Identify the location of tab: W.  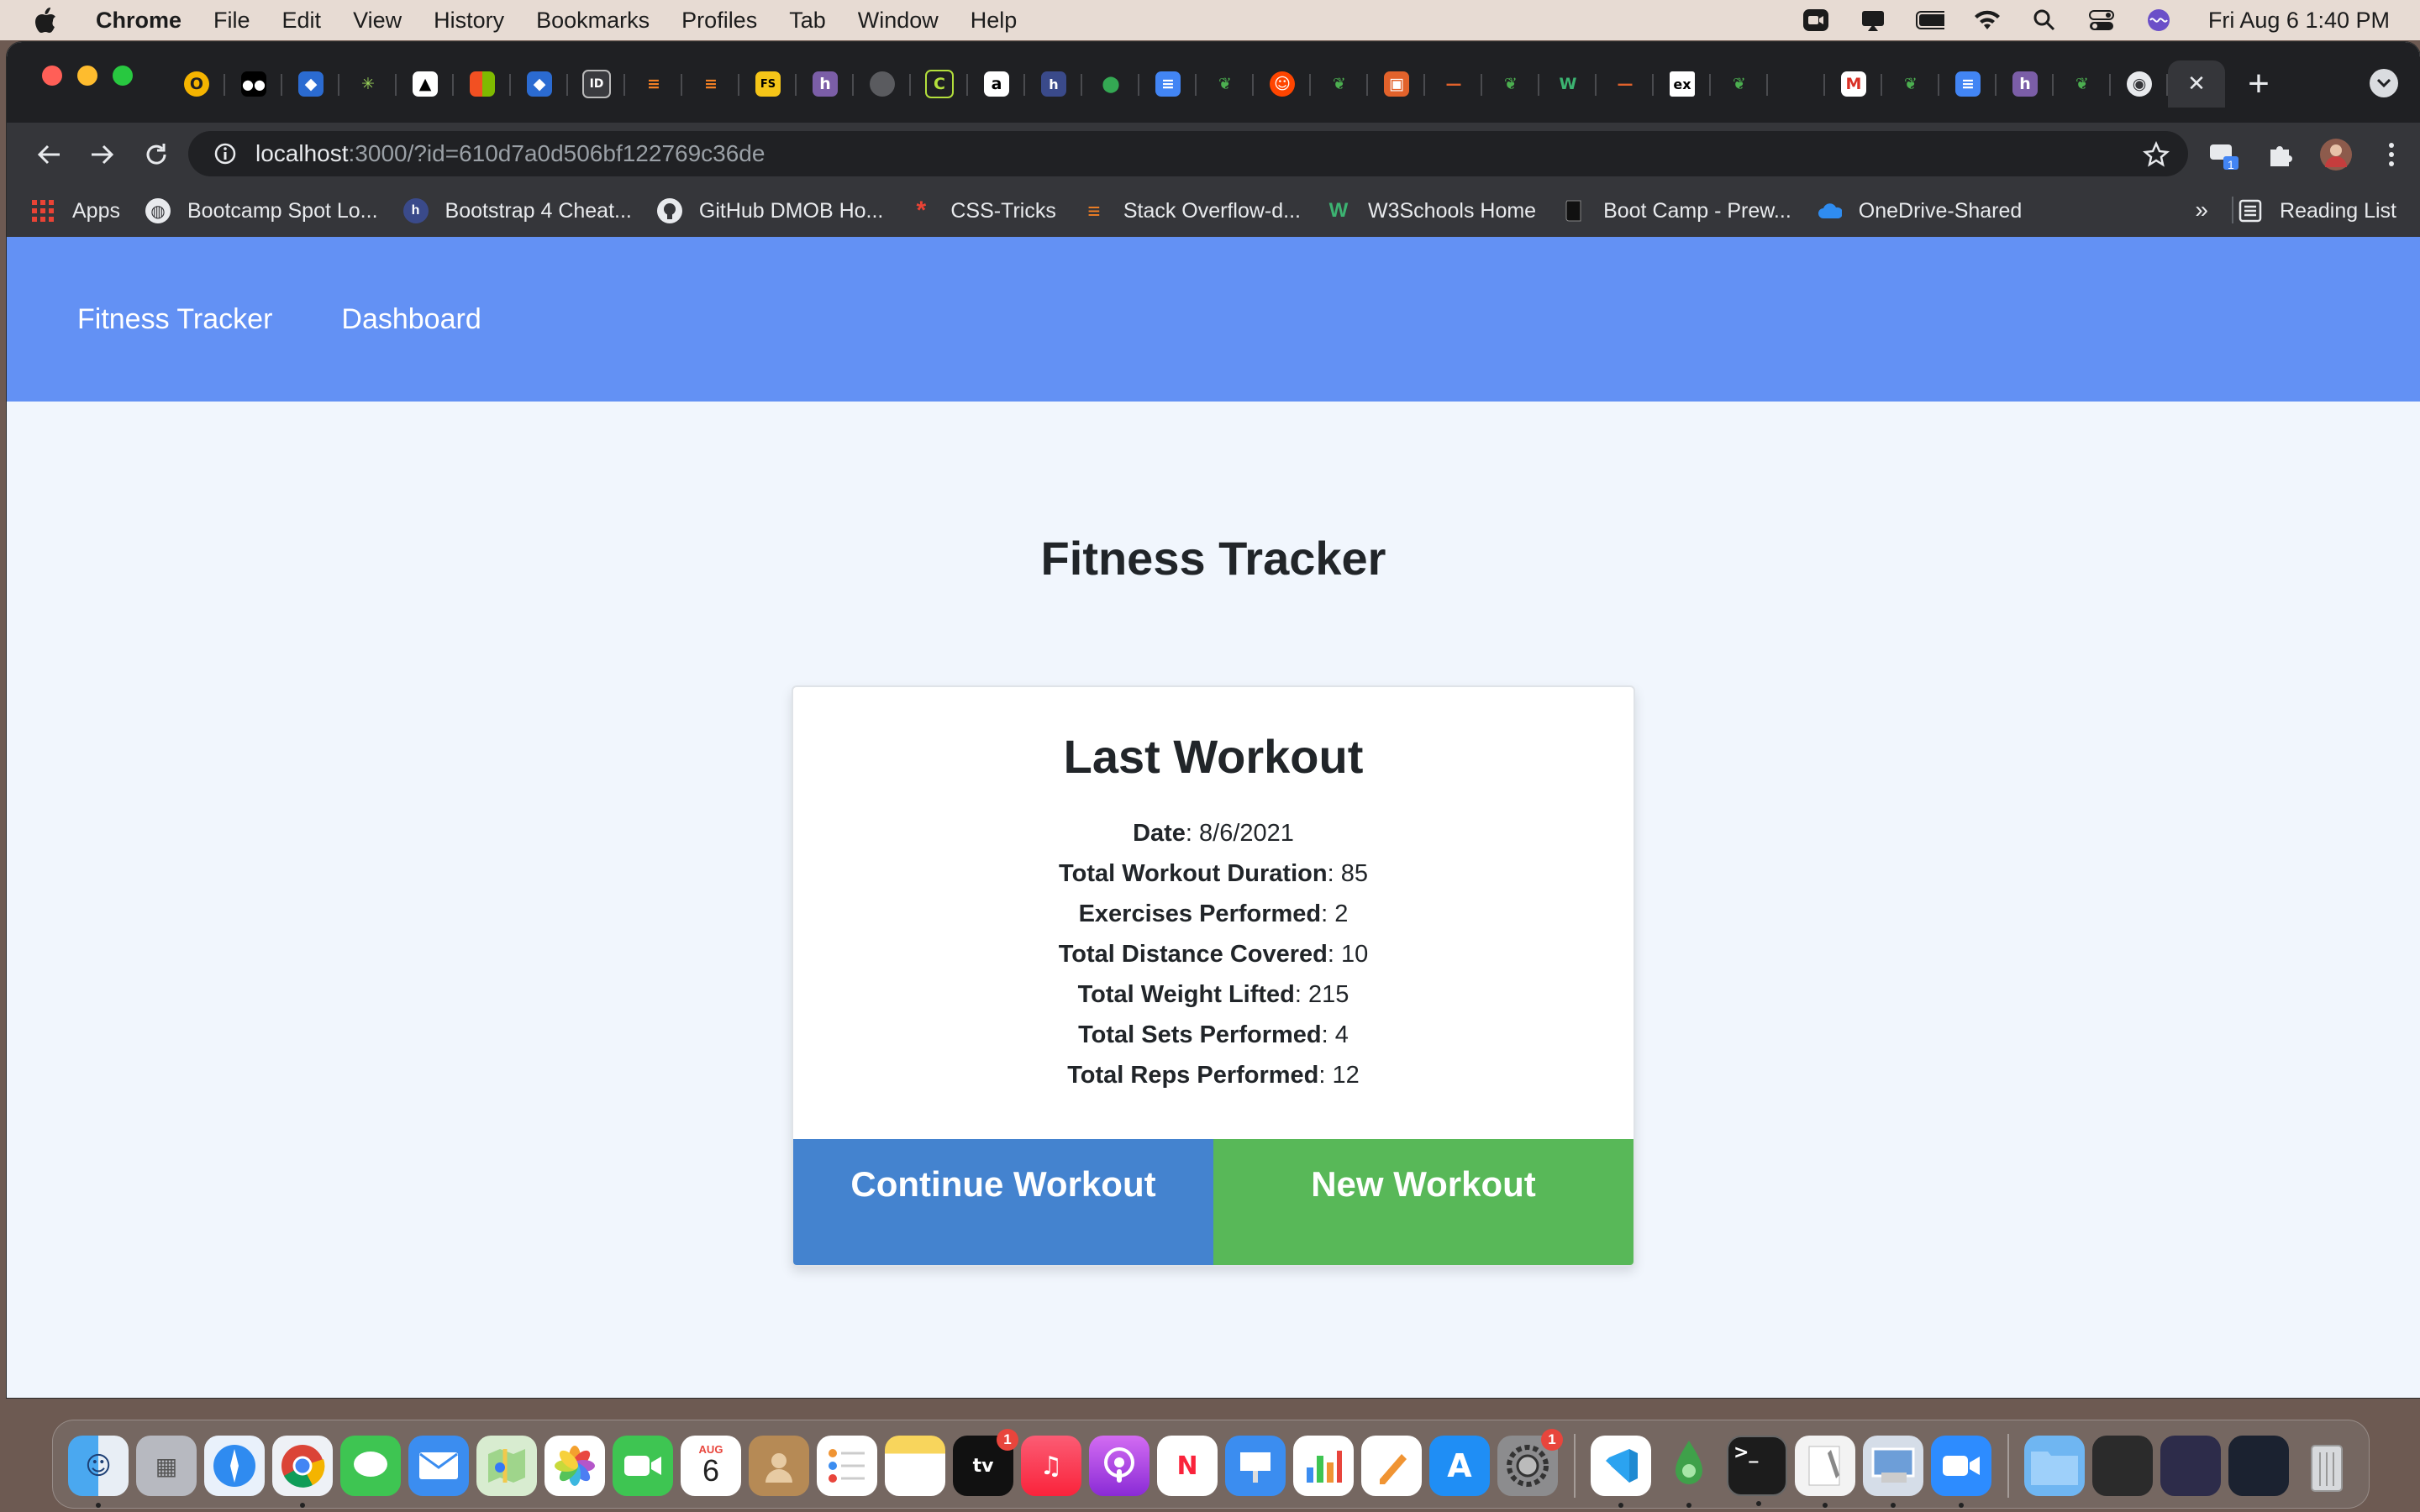
(1568, 84).